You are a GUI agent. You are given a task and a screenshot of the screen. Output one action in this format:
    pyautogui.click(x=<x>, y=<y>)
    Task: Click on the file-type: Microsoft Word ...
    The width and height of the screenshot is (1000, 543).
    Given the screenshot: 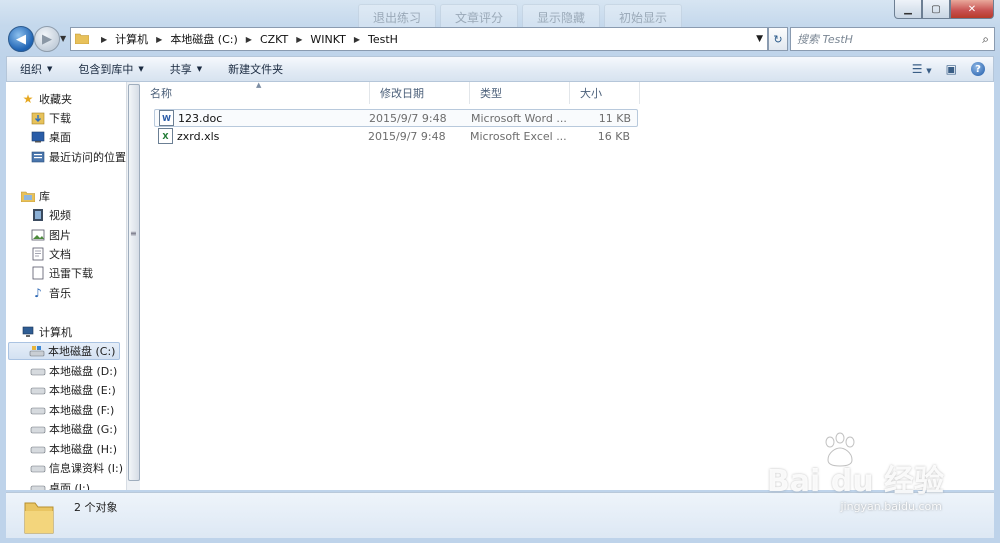 What is the action you would take?
    pyautogui.click(x=519, y=118)
    